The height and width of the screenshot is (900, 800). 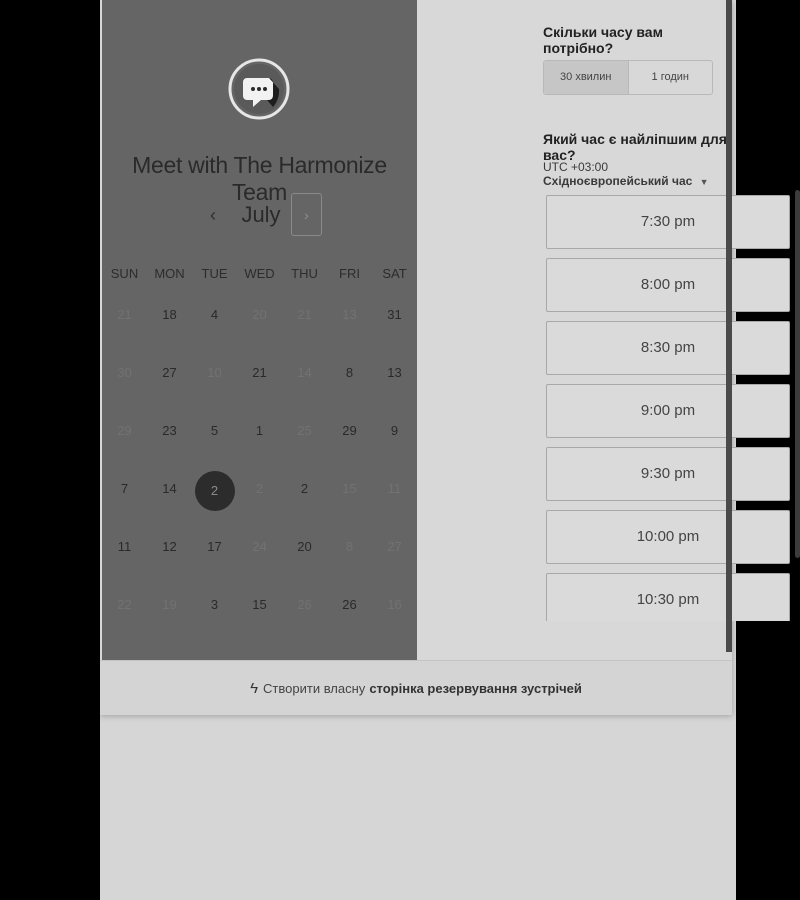 What do you see at coordinates (124, 430) in the screenshot?
I see `calendar-day-number: 29` at bounding box center [124, 430].